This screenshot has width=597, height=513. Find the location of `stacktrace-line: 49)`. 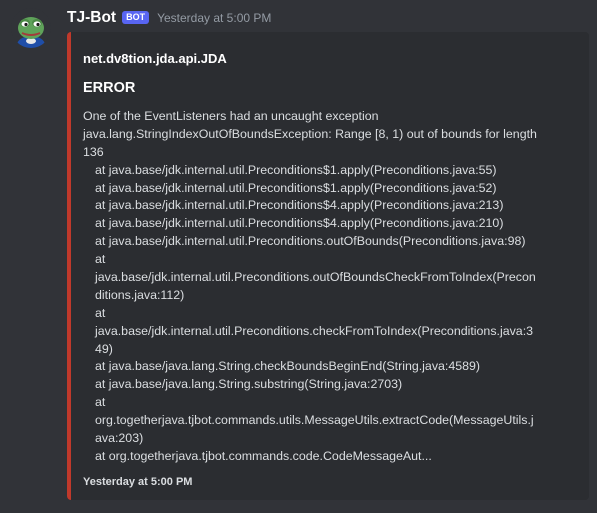

stacktrace-line: 49) is located at coordinates (104, 348).